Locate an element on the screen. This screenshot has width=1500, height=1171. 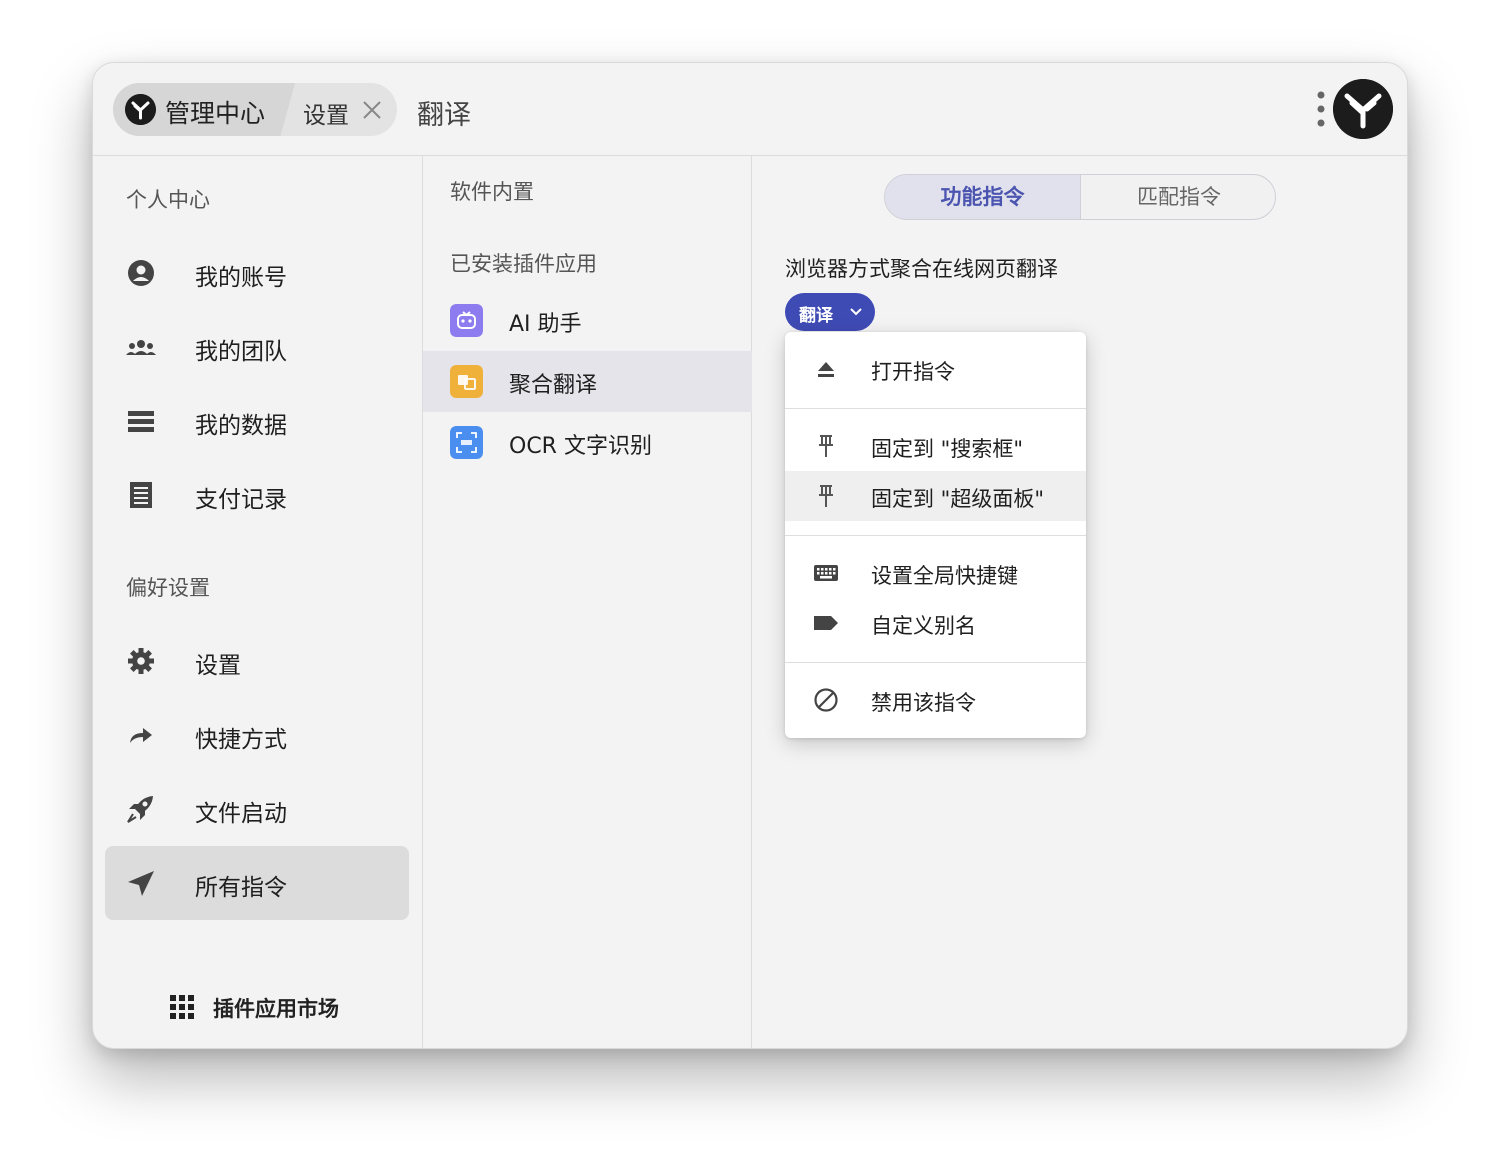
command-type-toggle: 功能指令 匹配指令 is located at coordinates (1080, 197).